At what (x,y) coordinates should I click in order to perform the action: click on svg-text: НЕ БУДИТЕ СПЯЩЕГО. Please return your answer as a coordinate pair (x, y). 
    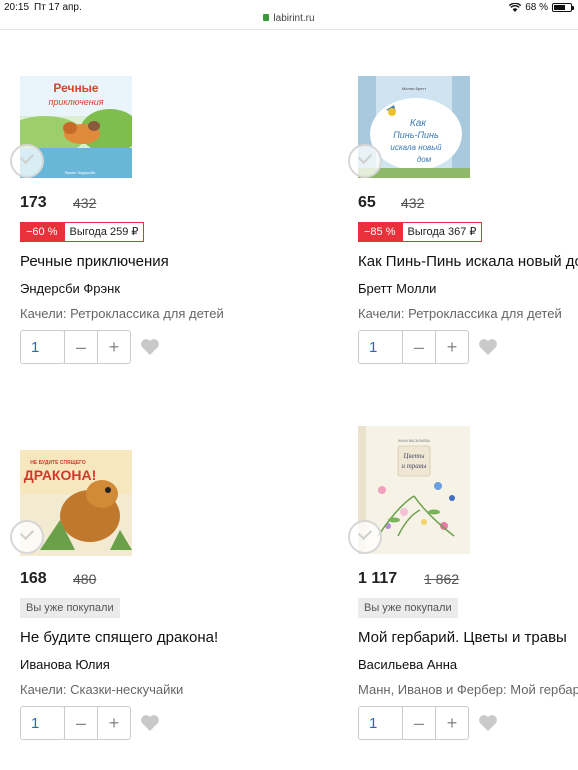
    Looking at the image, I should click on (58, 463).